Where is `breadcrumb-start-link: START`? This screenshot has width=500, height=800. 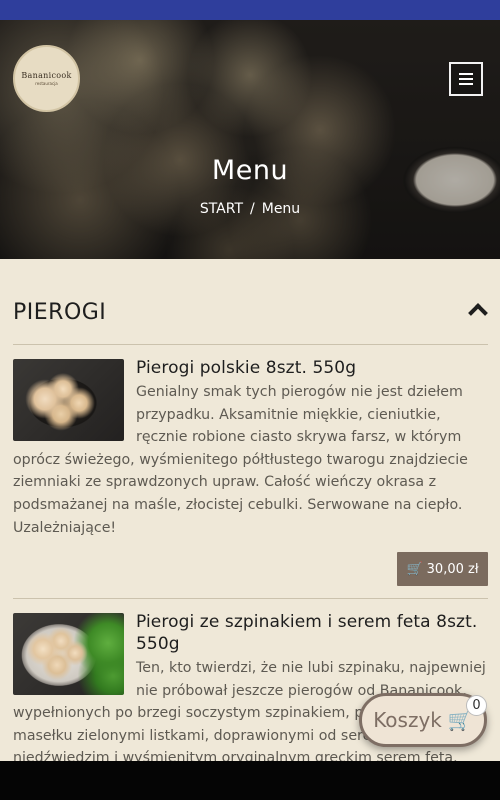
breadcrumb-start-link: START is located at coordinates (221, 209).